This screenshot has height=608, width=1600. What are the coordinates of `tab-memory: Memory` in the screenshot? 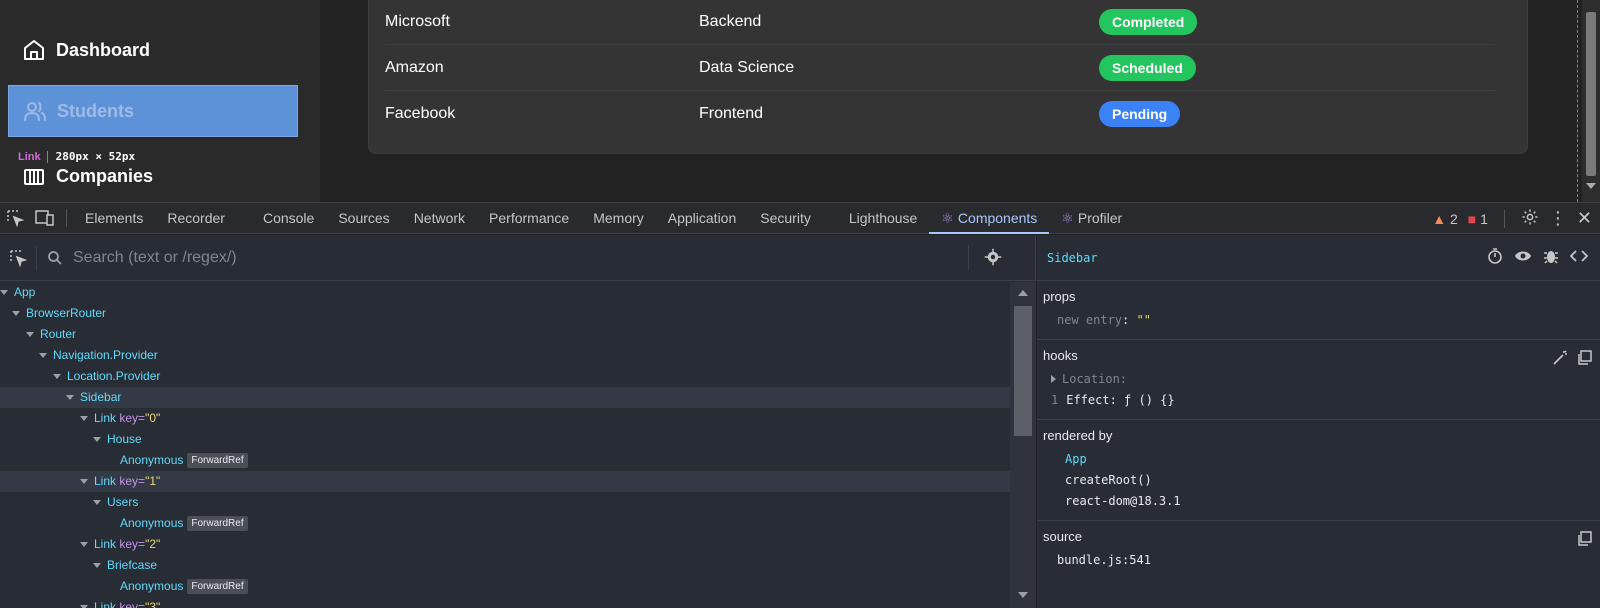 It's located at (618, 218).